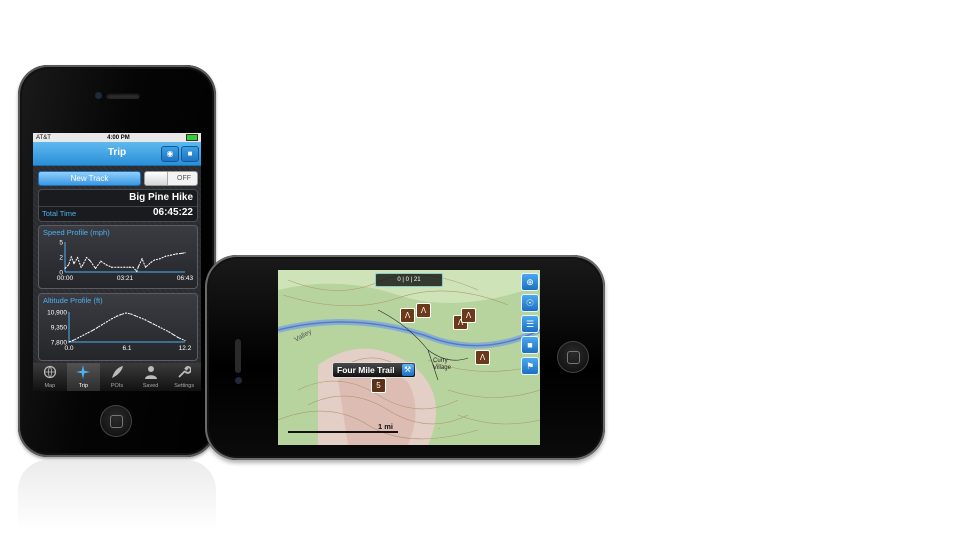 The image size is (960, 546). Describe the element at coordinates (343, 429) in the screenshot. I see `map-scale-bar: 1 mi` at that location.